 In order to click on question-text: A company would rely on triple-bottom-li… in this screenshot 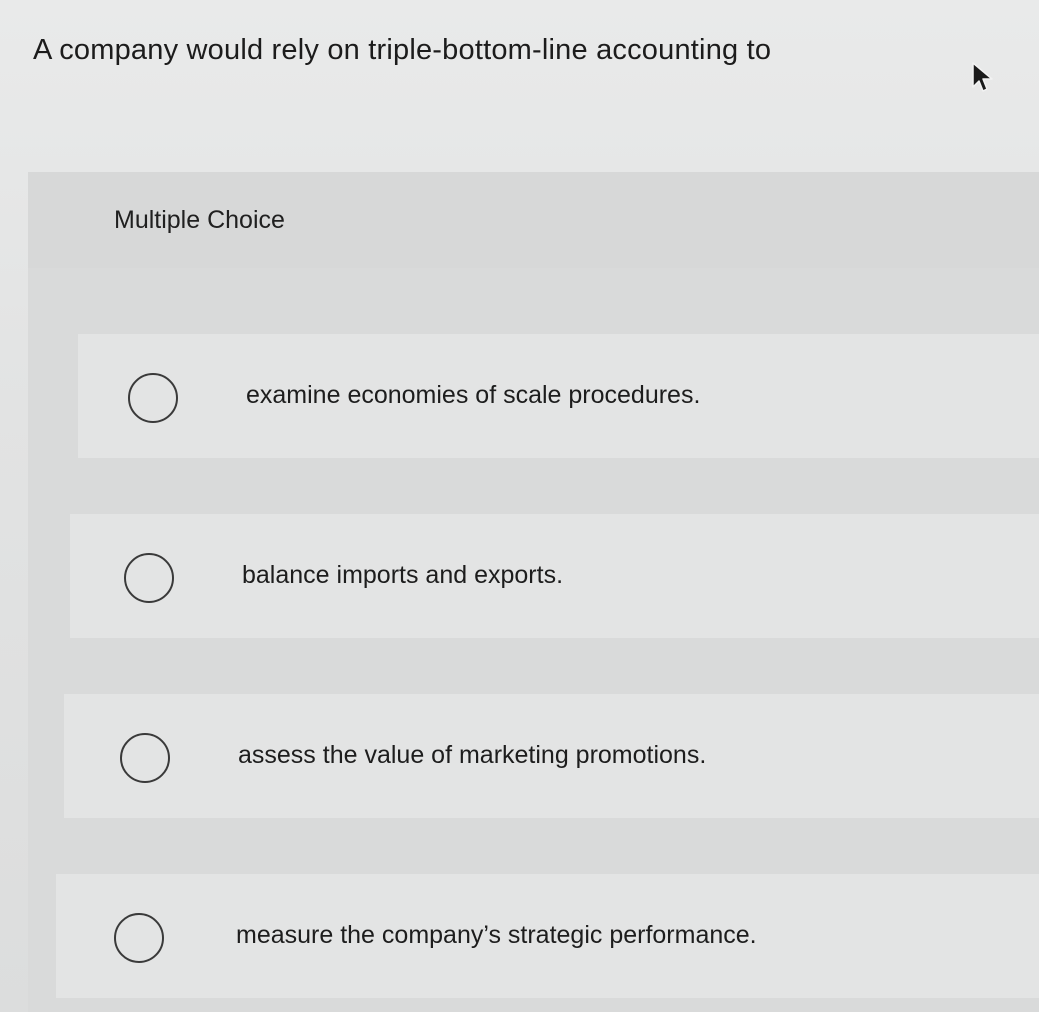, I will do `click(402, 50)`.